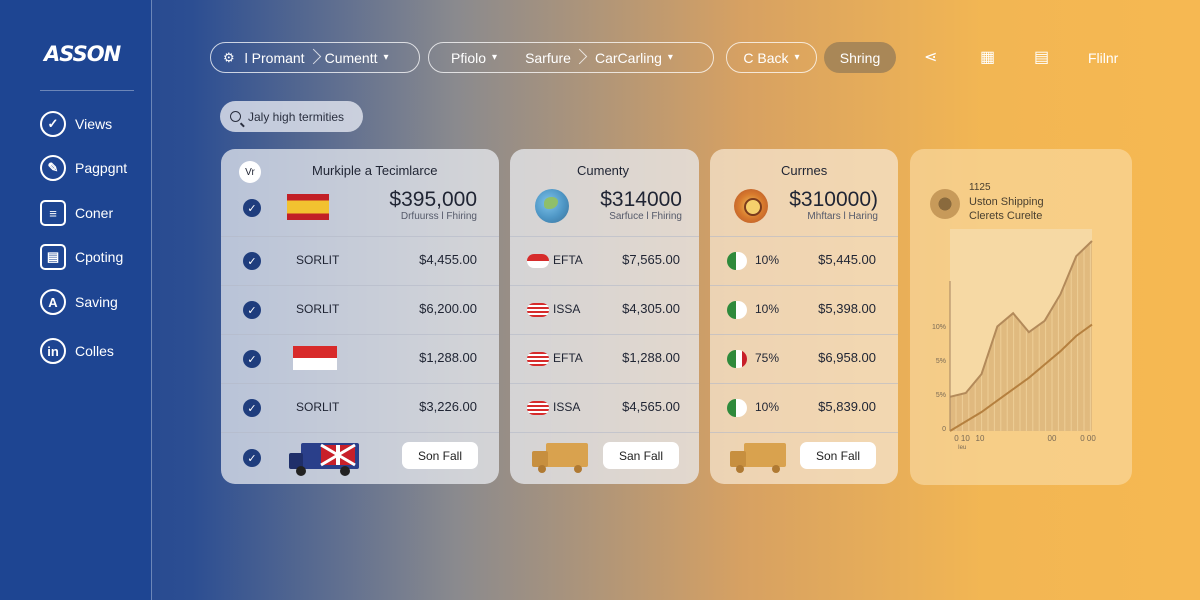 The image size is (1200, 600). I want to click on row-label: ISSA, so click(567, 309).